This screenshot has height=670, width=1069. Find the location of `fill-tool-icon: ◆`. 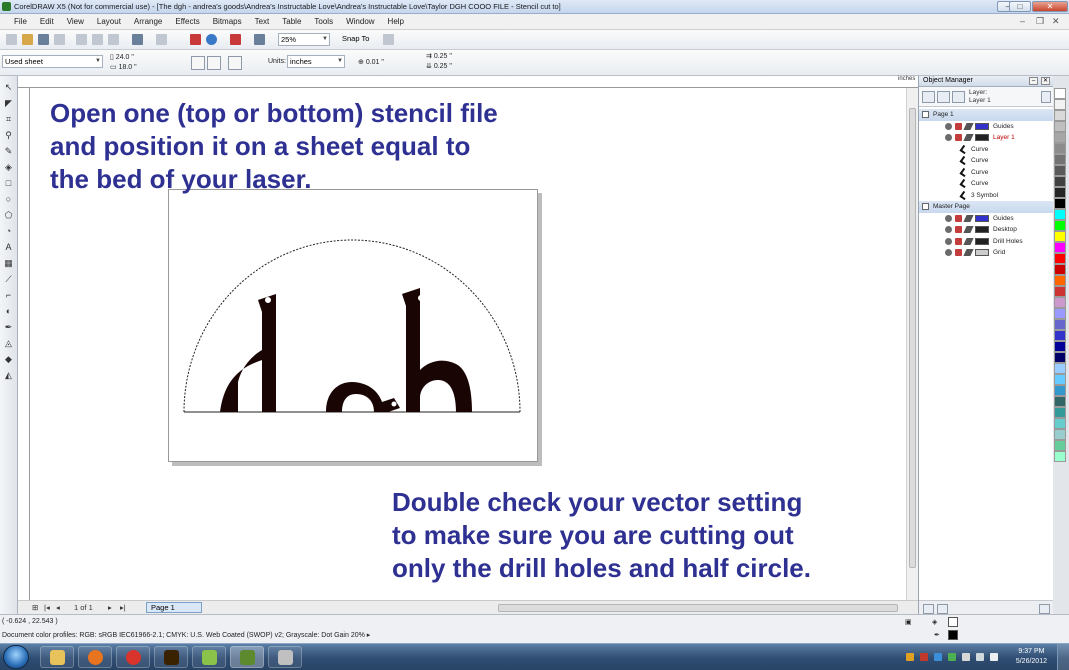

fill-tool-icon: ◆ is located at coordinates (8, 359).